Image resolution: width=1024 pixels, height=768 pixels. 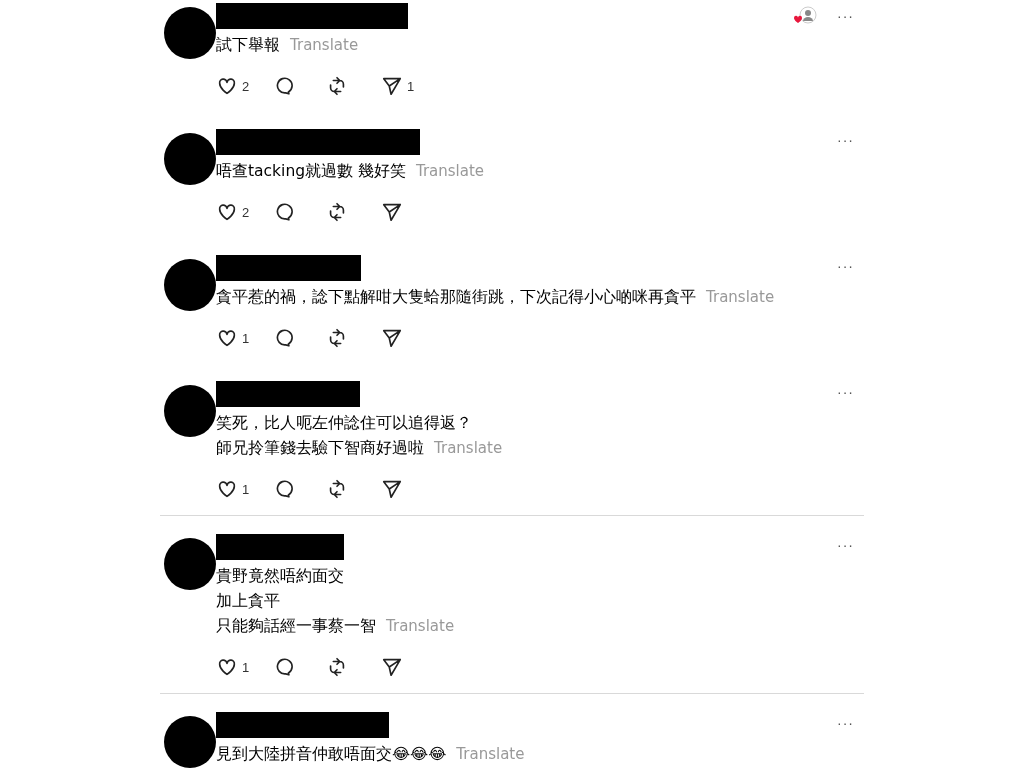 I want to click on share-button: 1, so click(x=408, y=86).